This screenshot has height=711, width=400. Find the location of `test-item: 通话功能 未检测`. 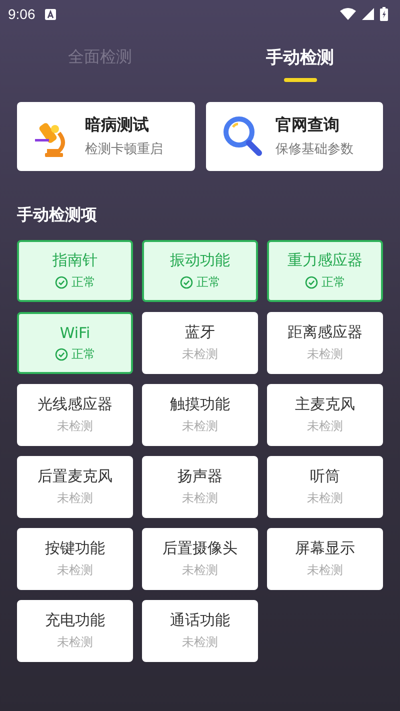

test-item: 通话功能 未检测 is located at coordinates (200, 631).